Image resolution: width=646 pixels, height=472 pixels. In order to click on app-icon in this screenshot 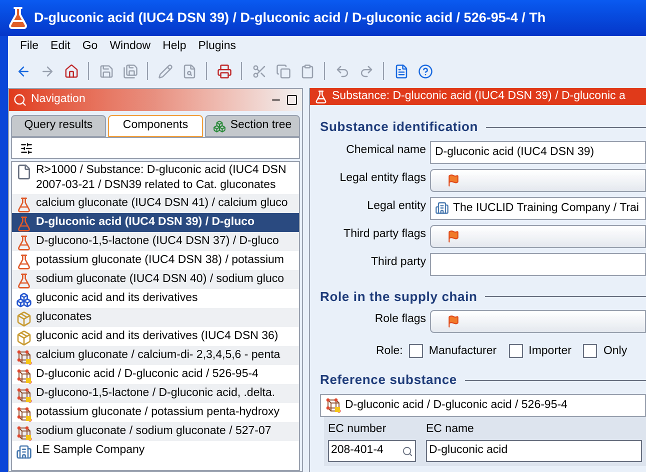, I will do `click(18, 18)`.